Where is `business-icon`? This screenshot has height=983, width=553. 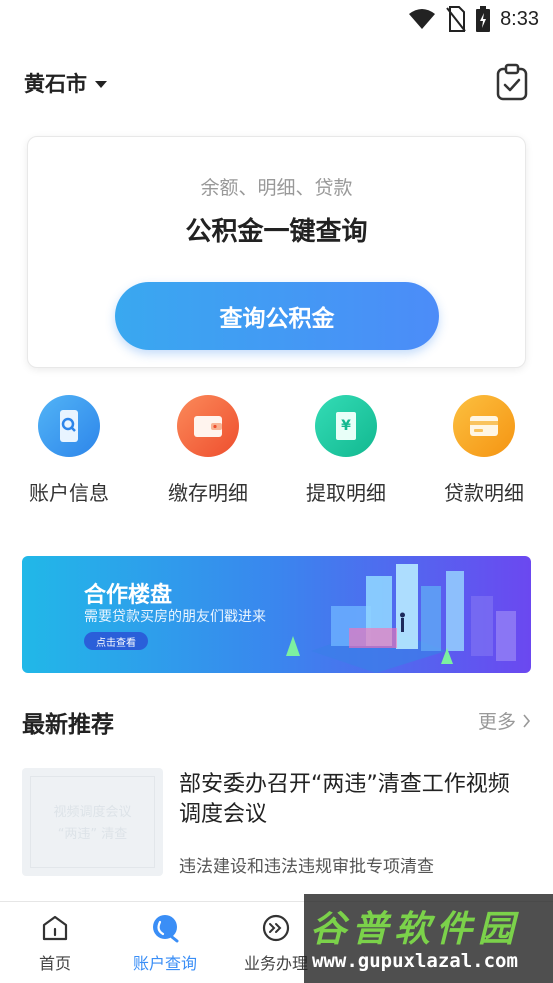
business-icon is located at coordinates (276, 928).